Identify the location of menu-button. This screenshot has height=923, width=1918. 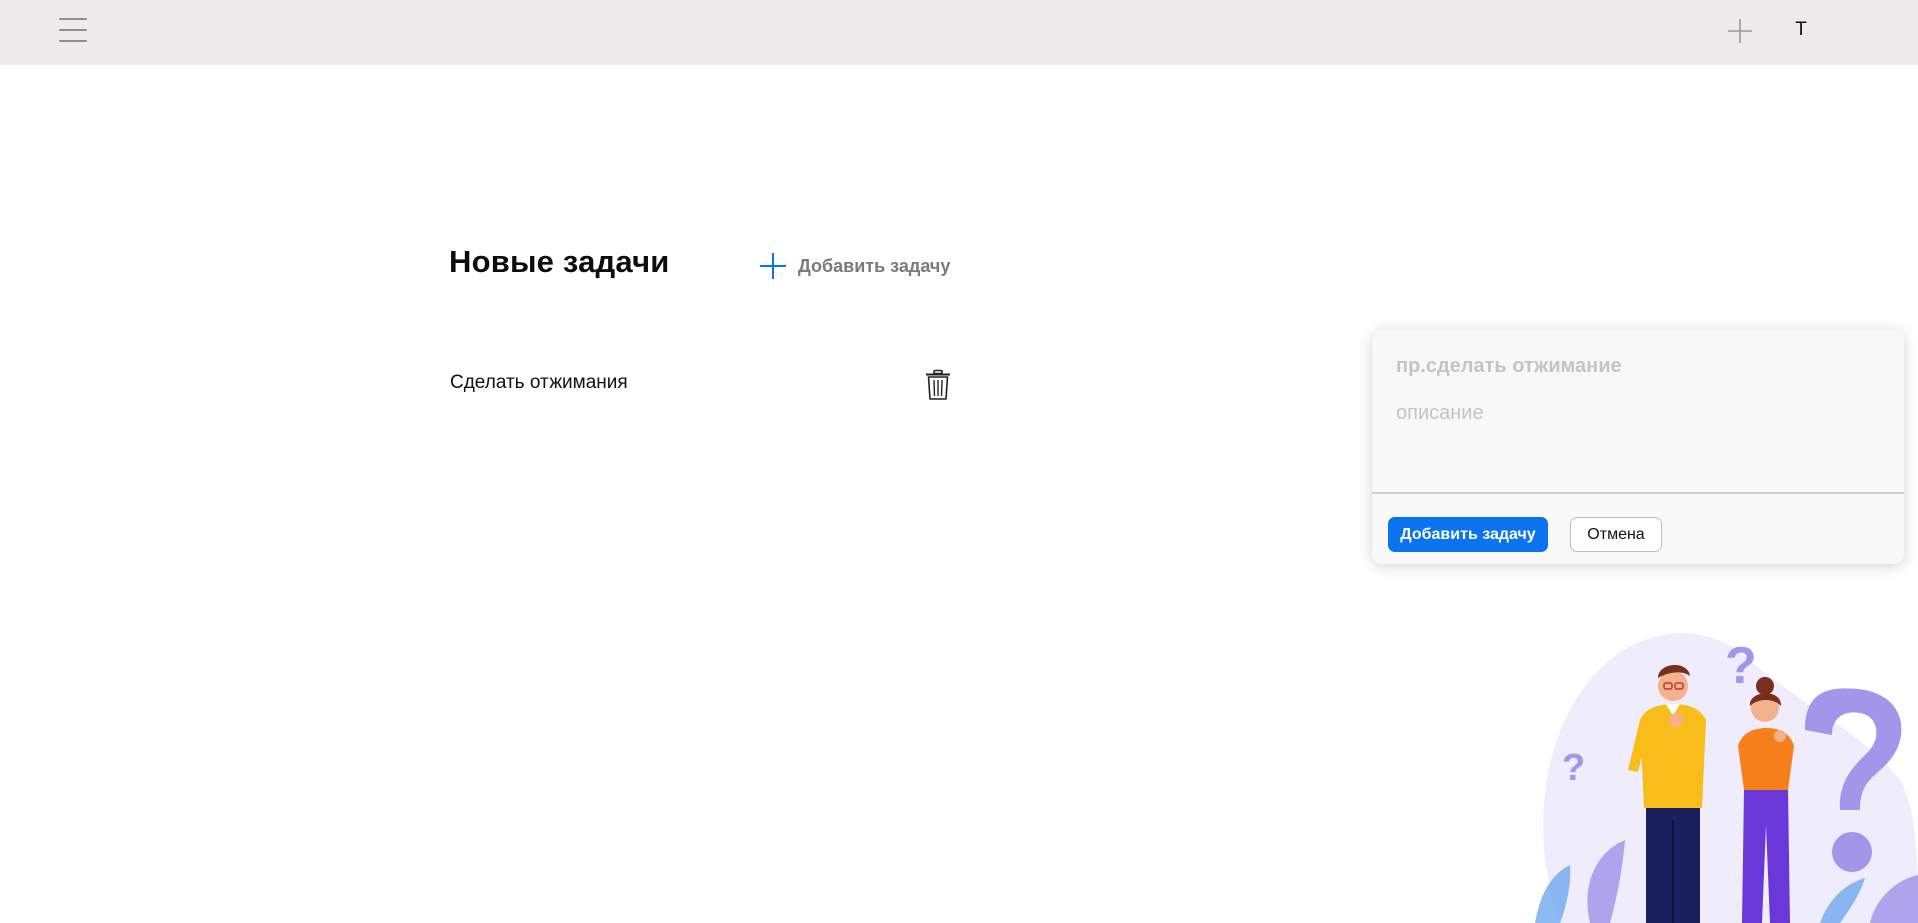
(74, 31).